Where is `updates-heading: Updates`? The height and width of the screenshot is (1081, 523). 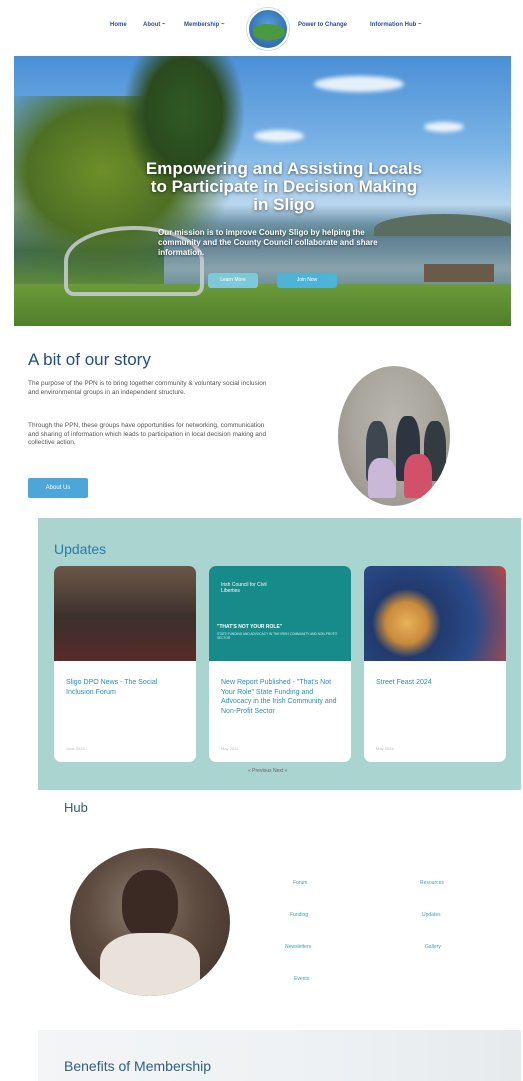 updates-heading: Updates is located at coordinates (80, 549).